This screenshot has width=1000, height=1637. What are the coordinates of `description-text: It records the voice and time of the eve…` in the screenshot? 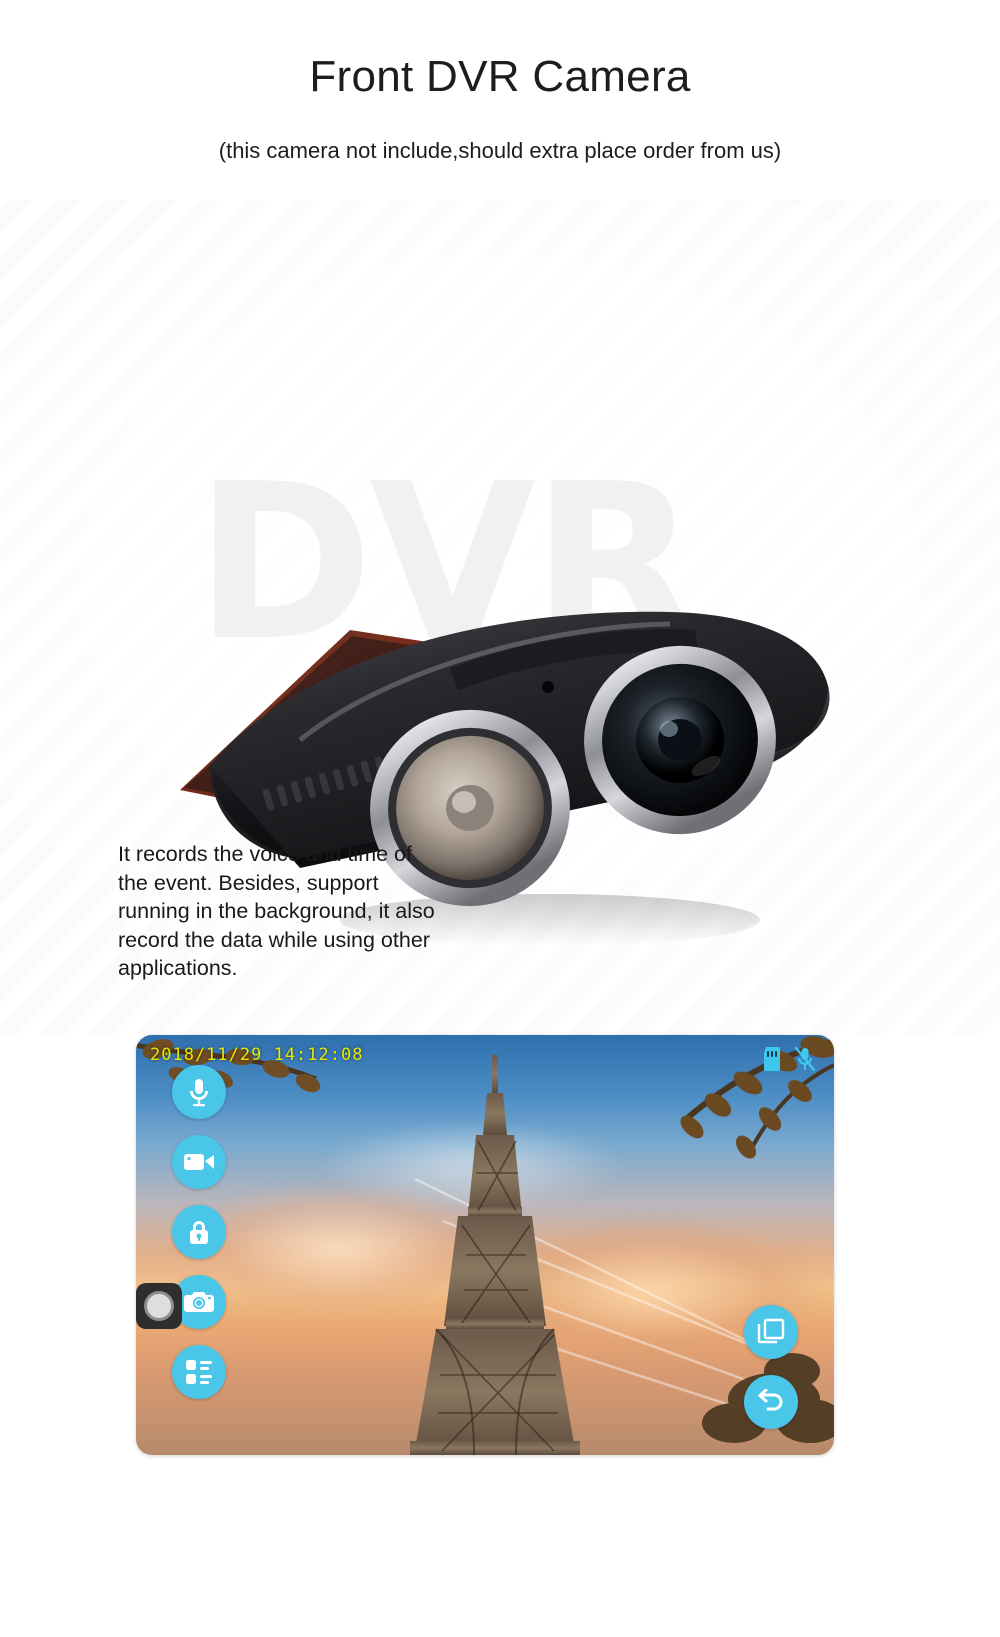 It's located at (276, 911).